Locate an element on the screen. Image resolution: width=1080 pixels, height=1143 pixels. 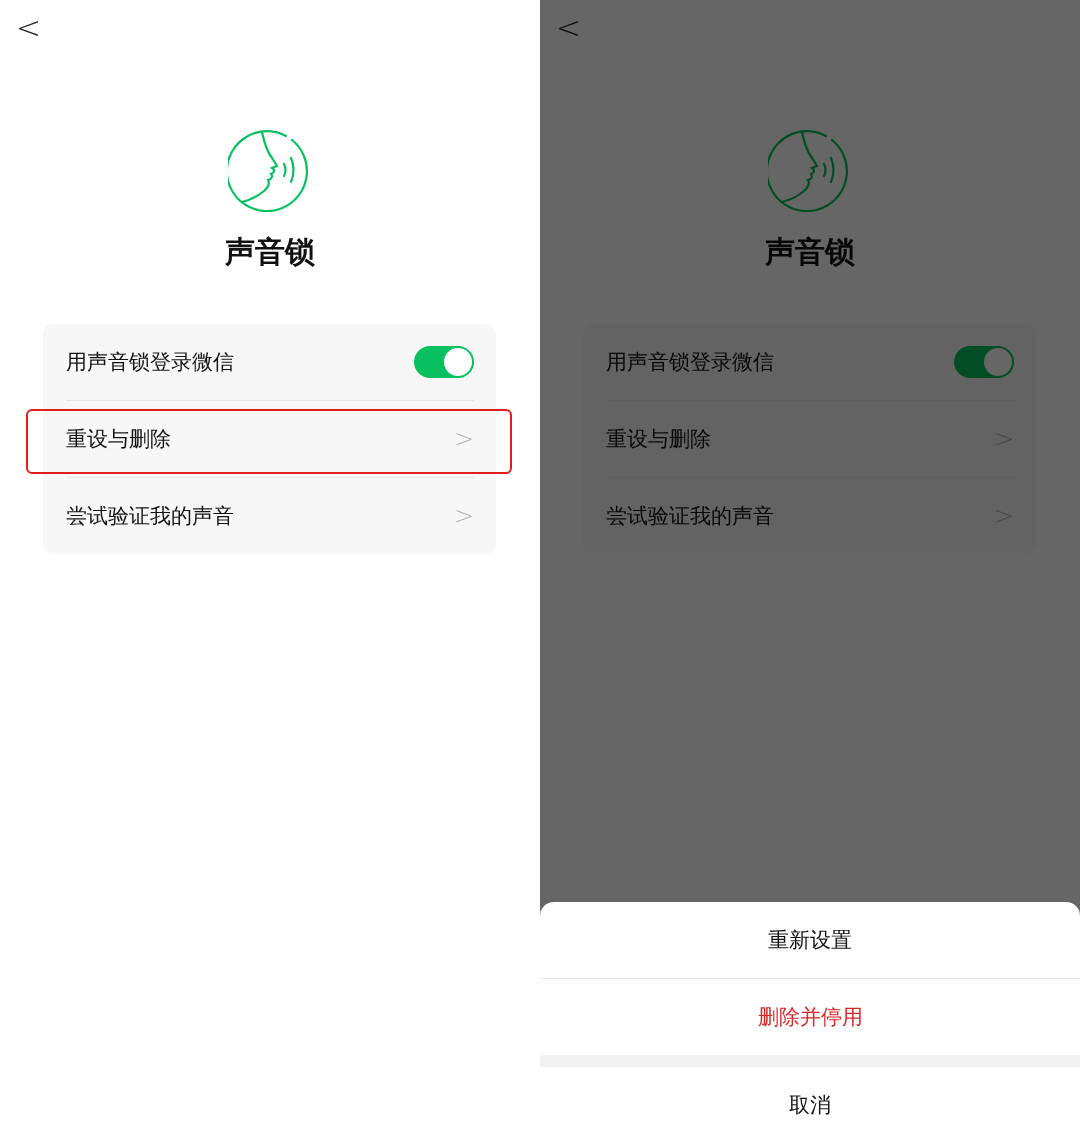
sheet-action: 重新设置 is located at coordinates (810, 940).